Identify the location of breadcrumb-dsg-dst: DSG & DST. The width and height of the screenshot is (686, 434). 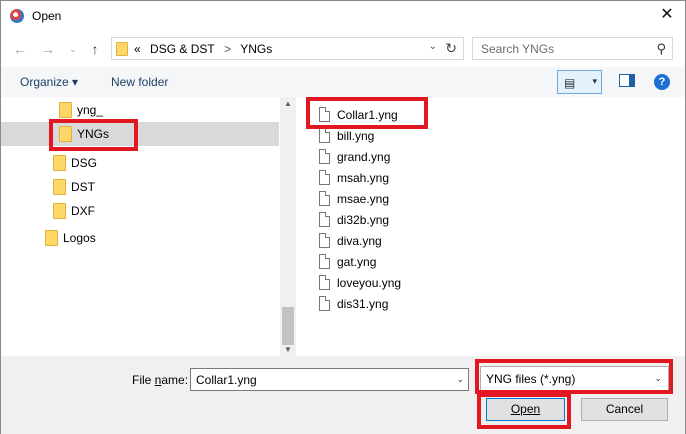
(182, 49).